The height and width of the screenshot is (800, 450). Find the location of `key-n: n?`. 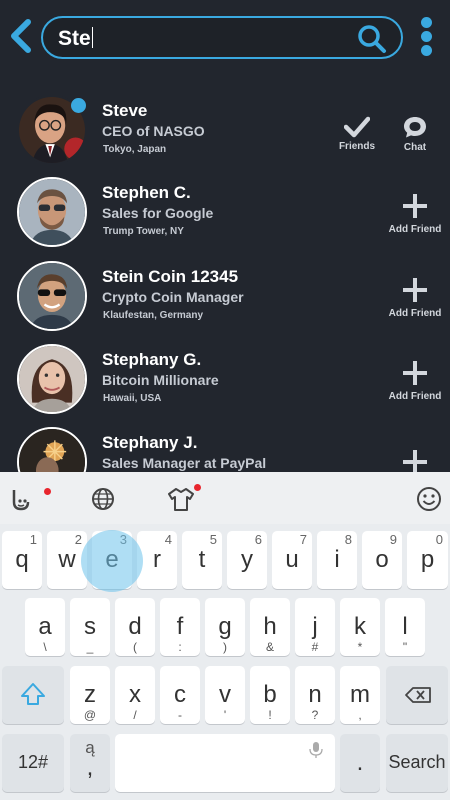

key-n: n? is located at coordinates (315, 695).